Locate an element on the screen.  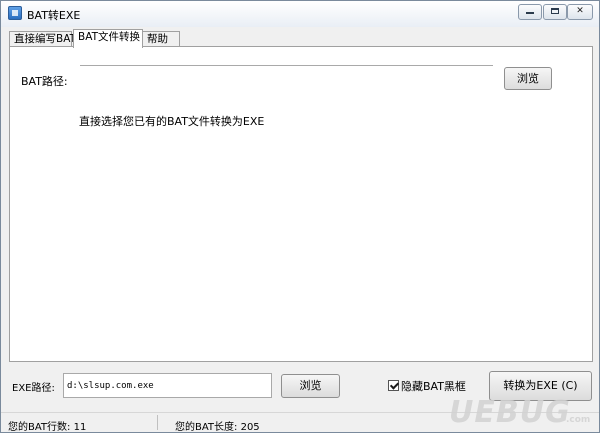
title-bar: BAT转EXE ✕ is located at coordinates (300, 14).